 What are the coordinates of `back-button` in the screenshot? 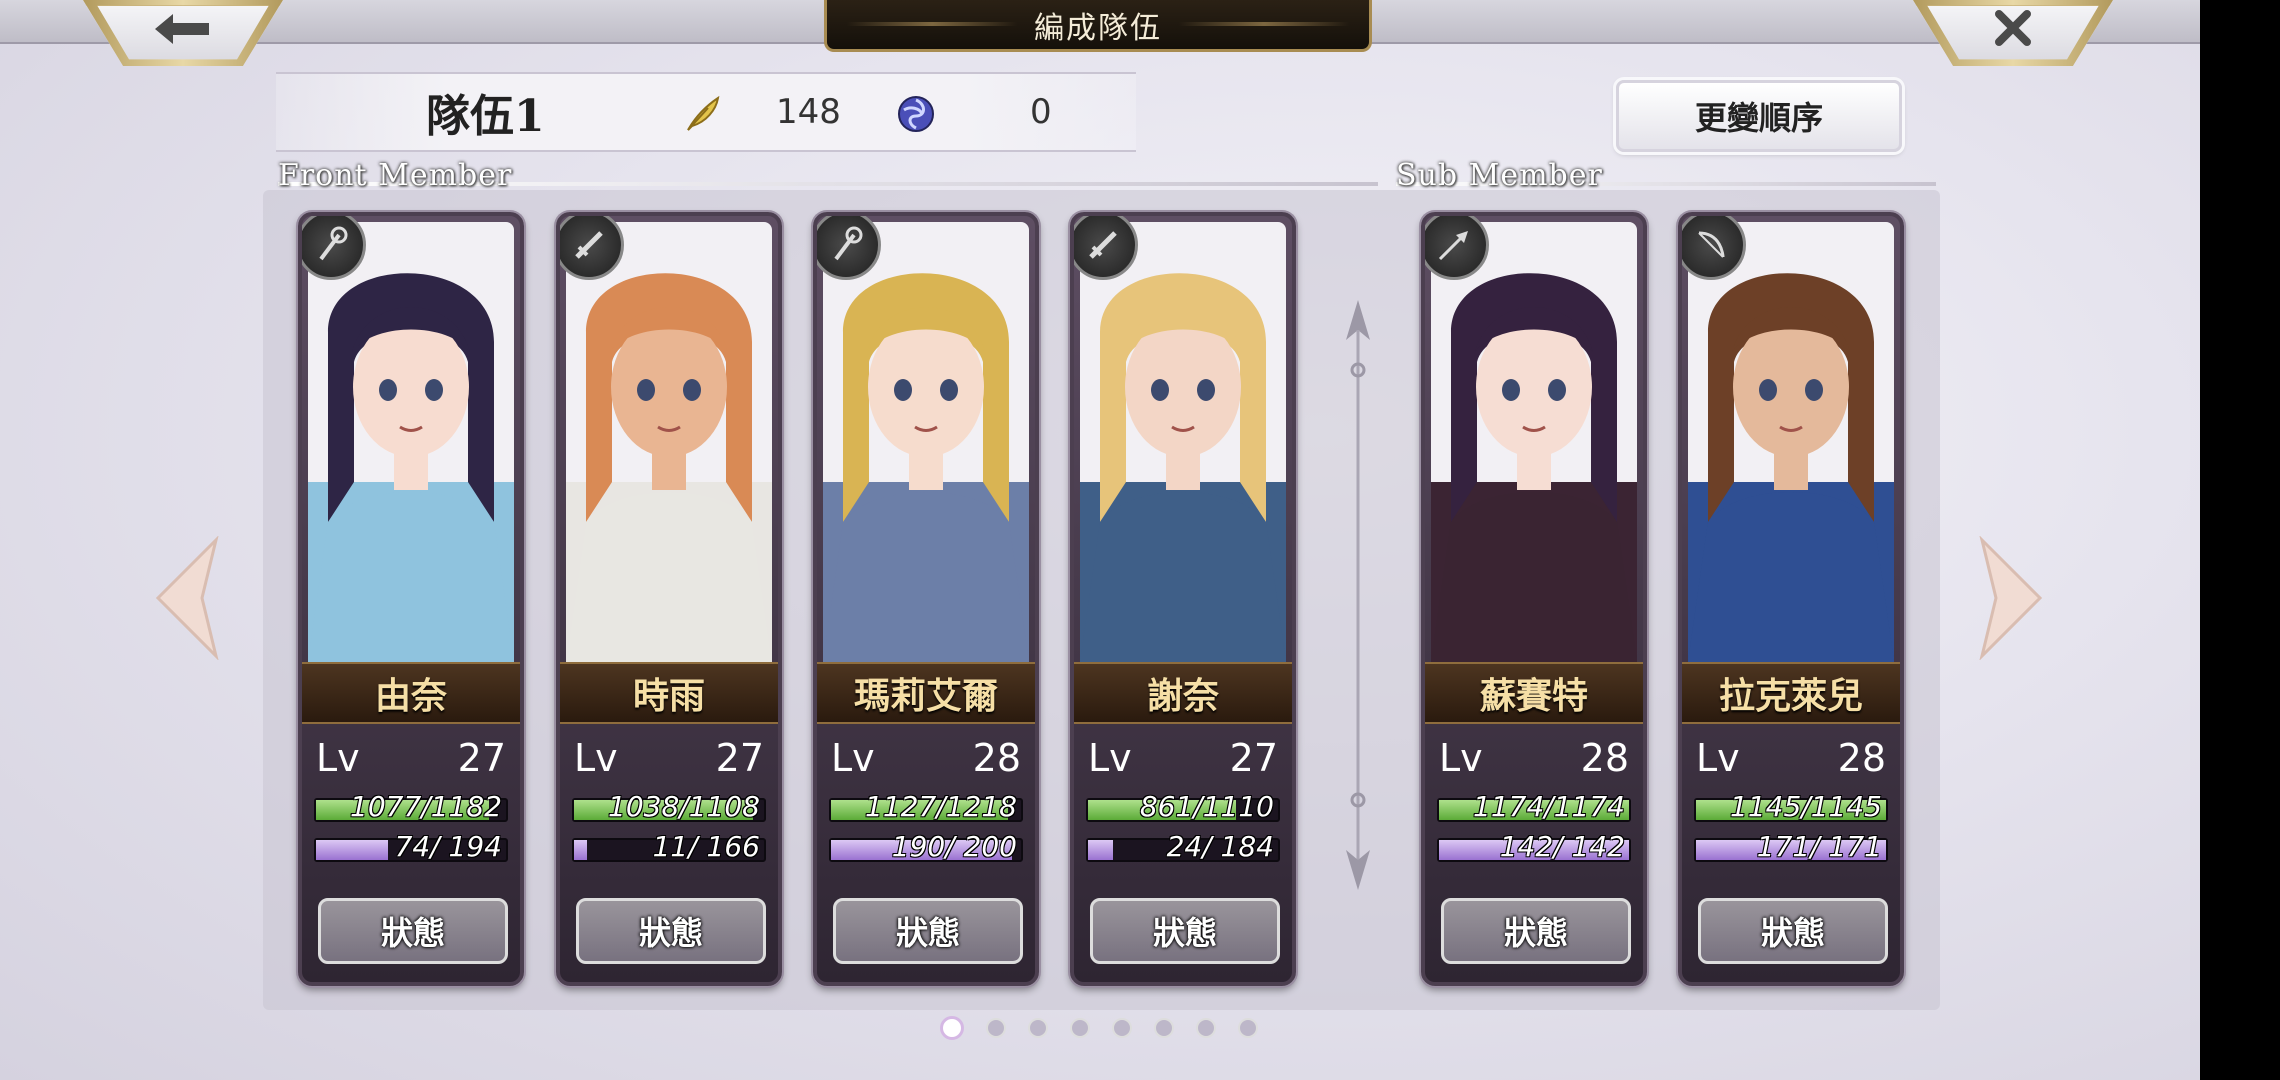 It's located at (183, 33).